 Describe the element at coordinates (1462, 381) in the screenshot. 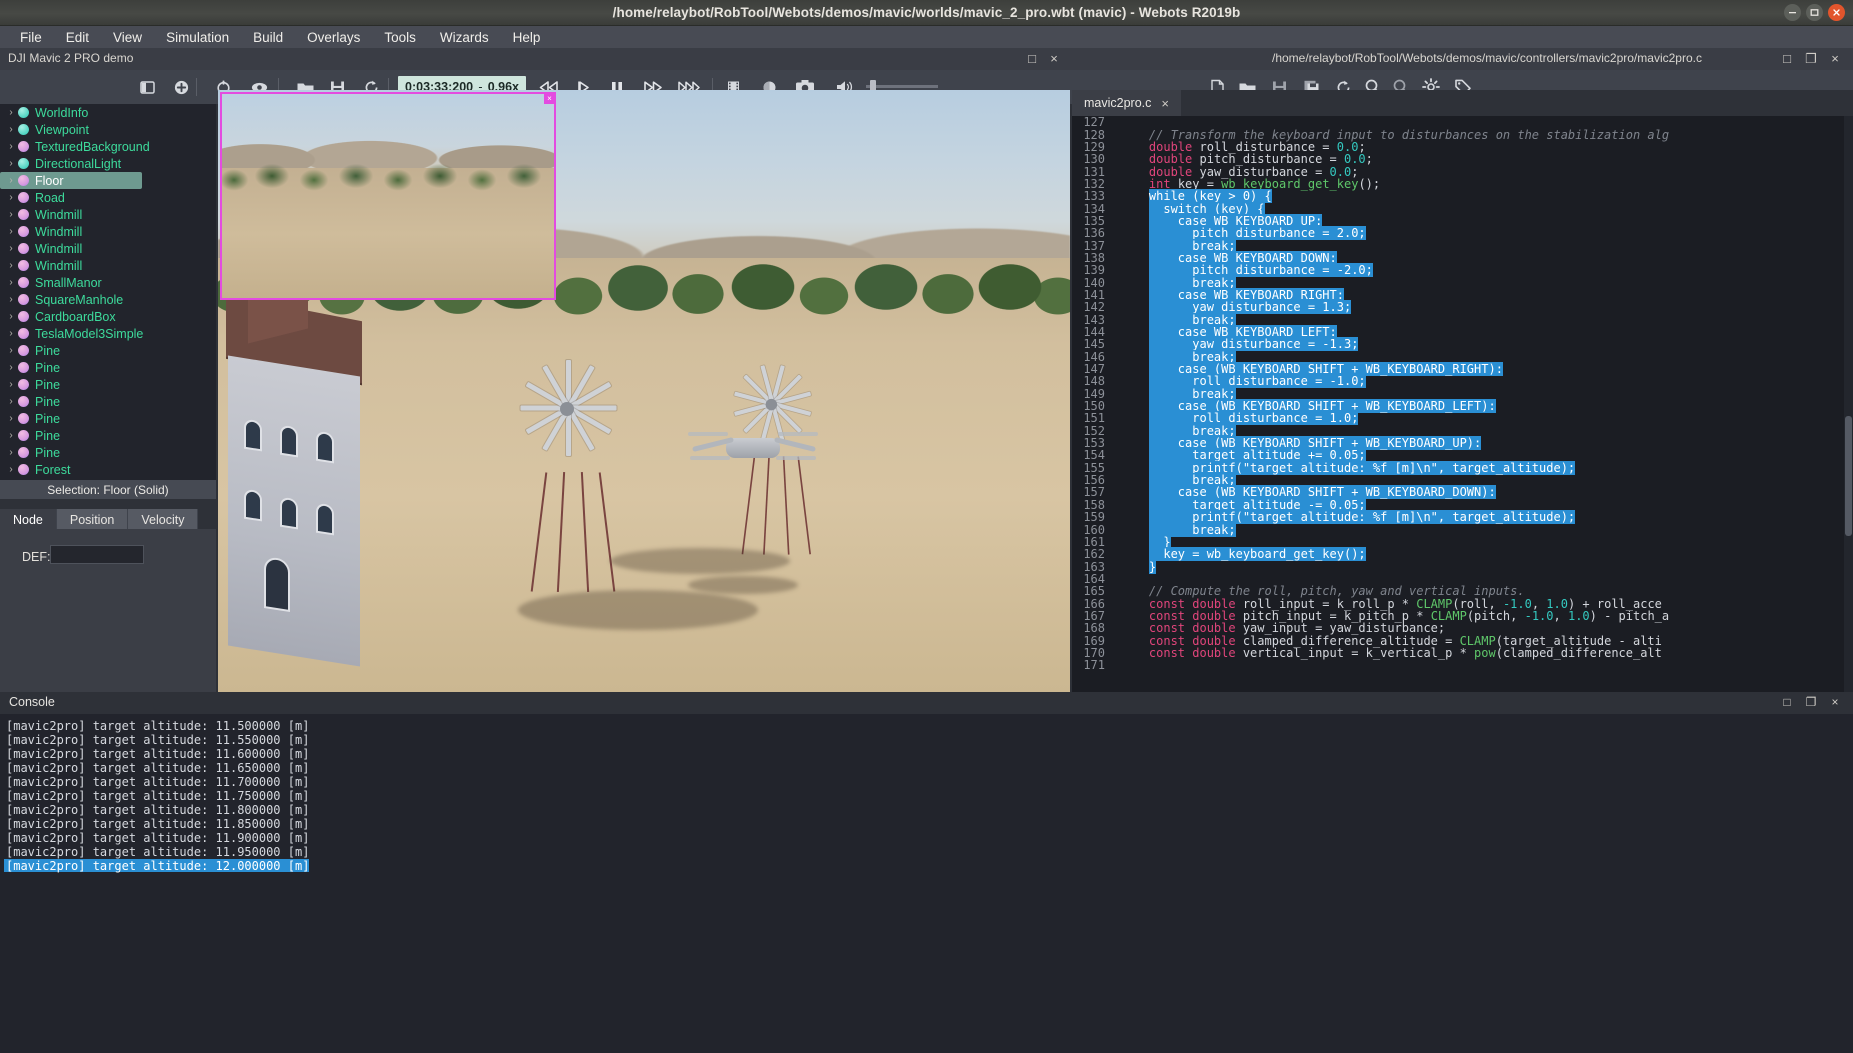

I see `code-line: 148 roll_disturbance = -1.0;` at that location.